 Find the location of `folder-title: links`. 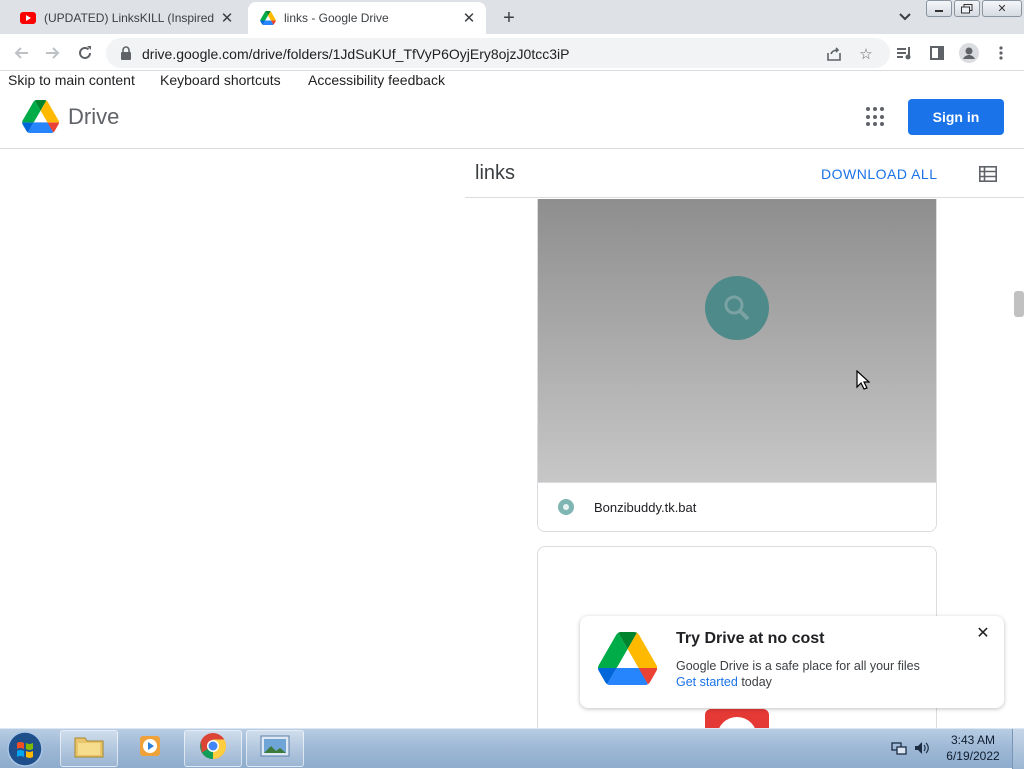

folder-title: links is located at coordinates (495, 173).